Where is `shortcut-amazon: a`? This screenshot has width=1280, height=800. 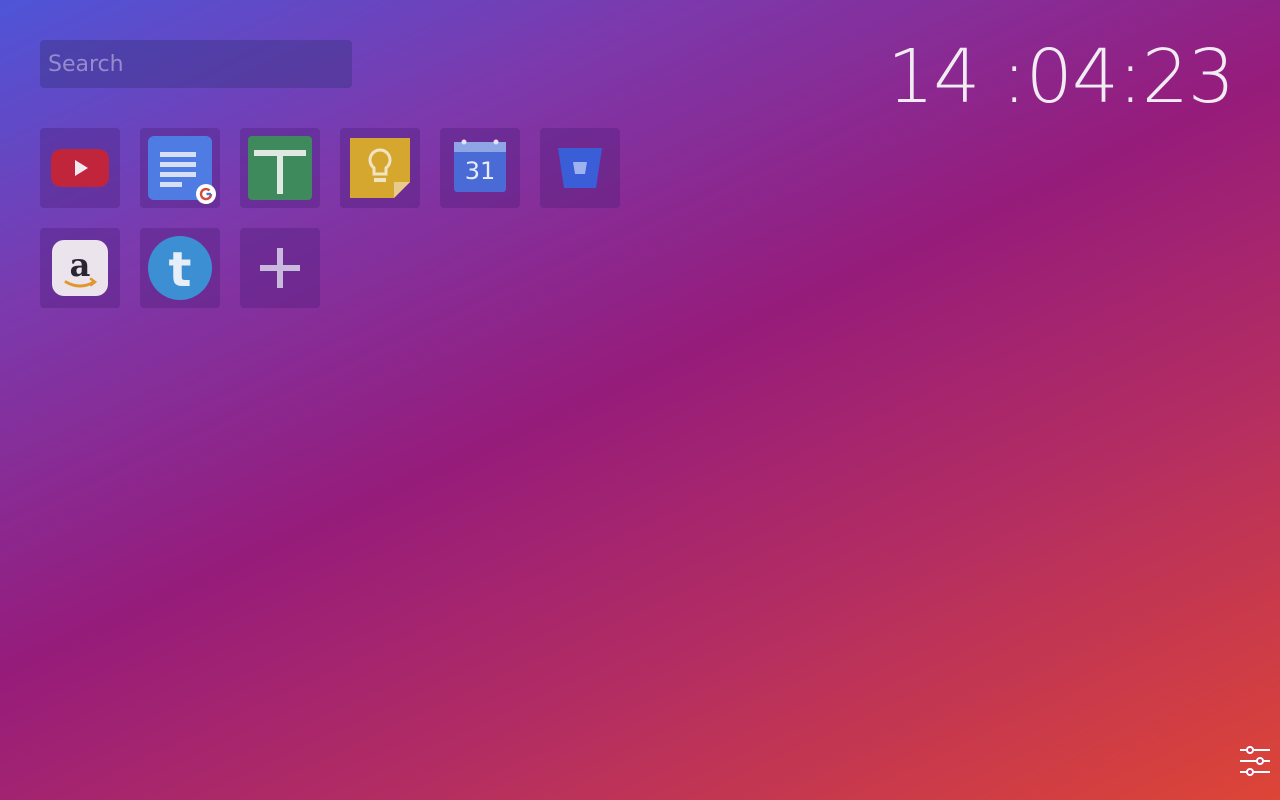
shortcut-amazon: a is located at coordinates (80, 268).